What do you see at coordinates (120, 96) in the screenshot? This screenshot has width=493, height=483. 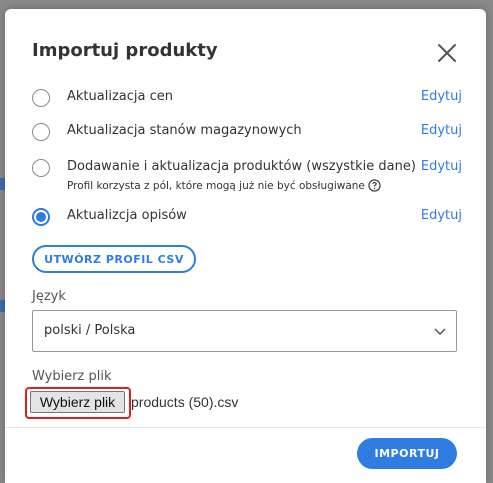 I see `option-label: Aktualizacja cen` at bounding box center [120, 96].